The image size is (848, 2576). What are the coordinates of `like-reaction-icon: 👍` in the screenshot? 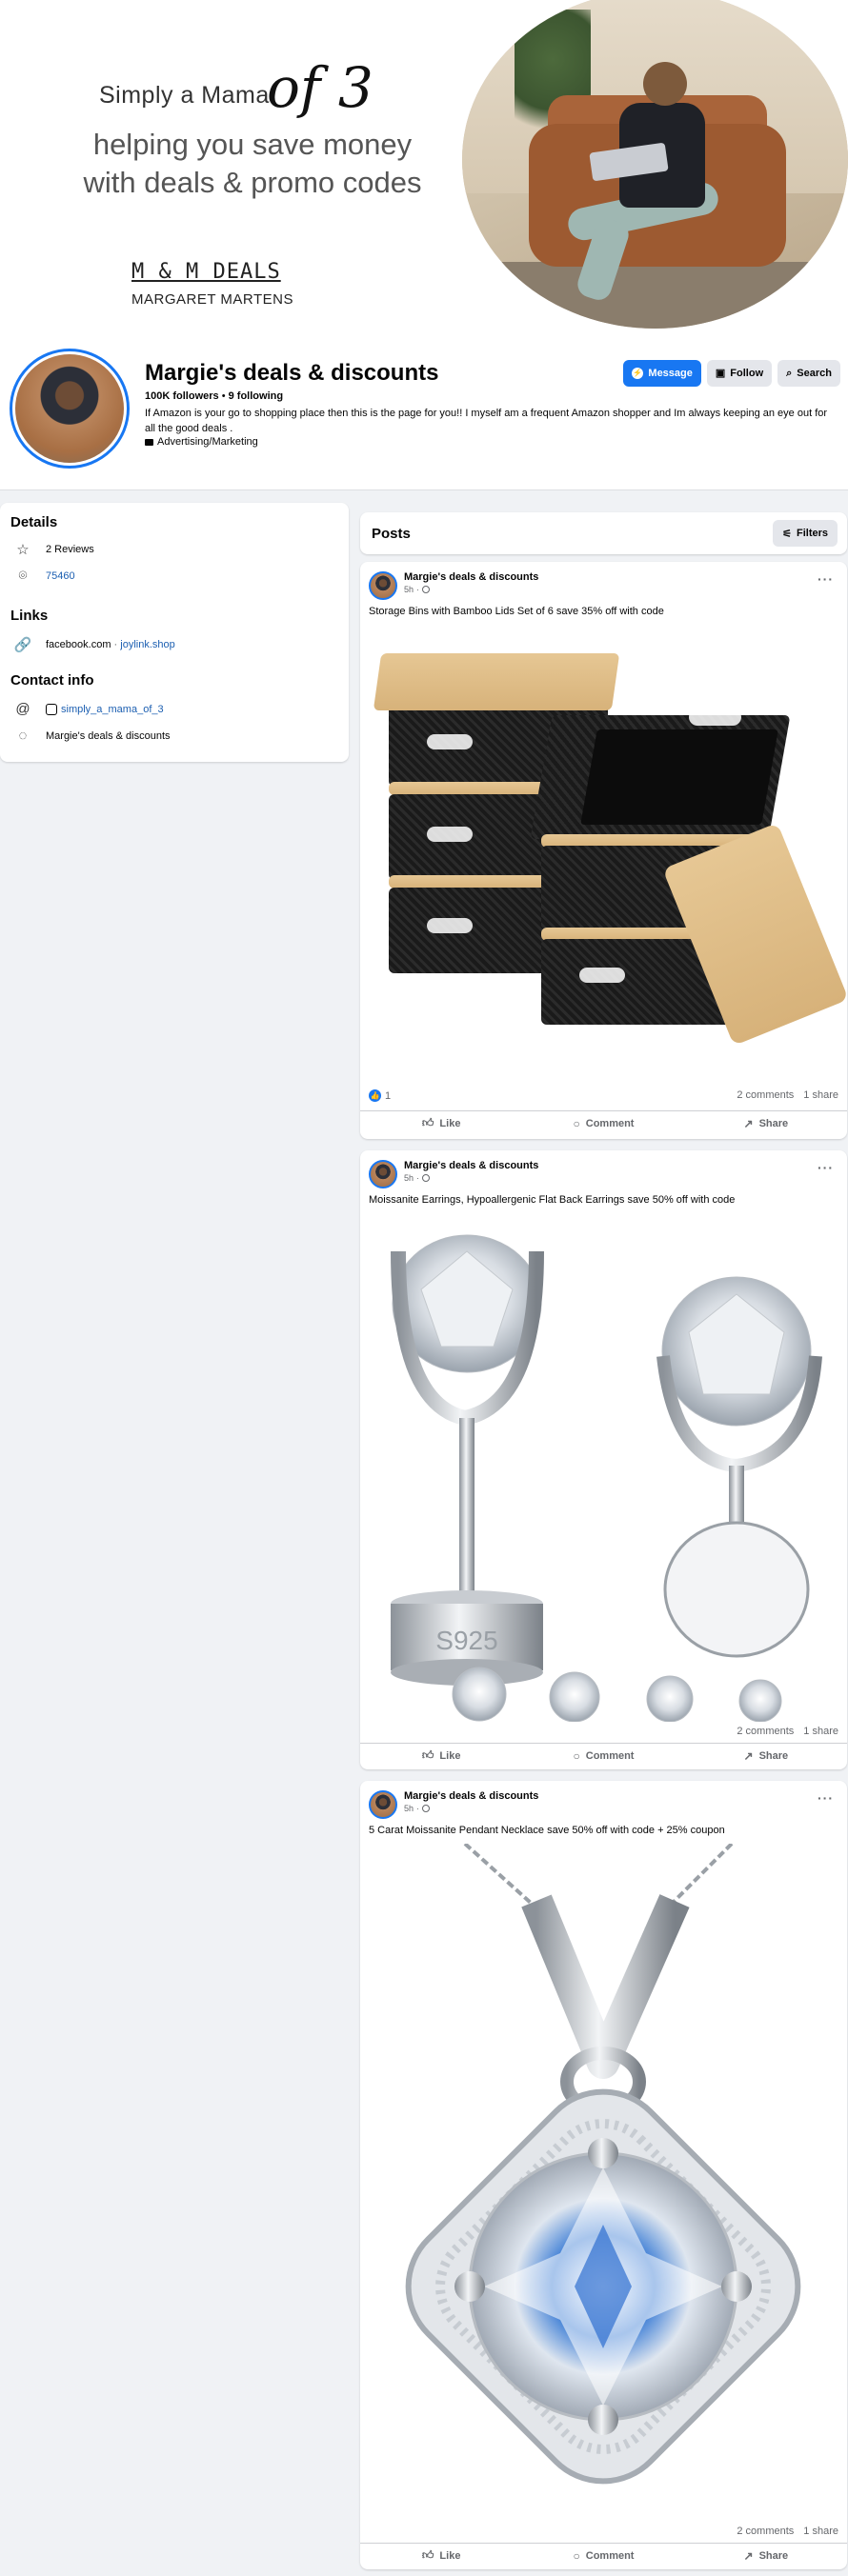 It's located at (375, 1095).